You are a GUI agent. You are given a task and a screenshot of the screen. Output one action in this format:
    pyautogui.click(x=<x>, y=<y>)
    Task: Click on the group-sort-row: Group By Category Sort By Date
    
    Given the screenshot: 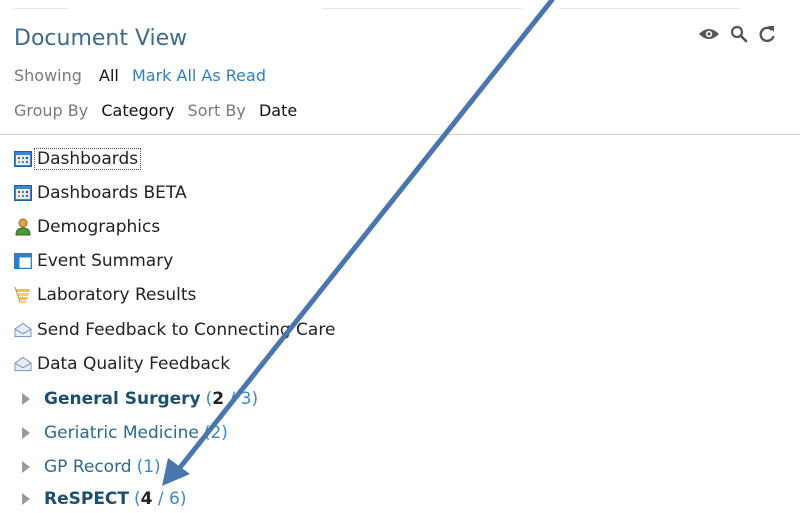 What is the action you would take?
    pyautogui.click(x=155, y=110)
    